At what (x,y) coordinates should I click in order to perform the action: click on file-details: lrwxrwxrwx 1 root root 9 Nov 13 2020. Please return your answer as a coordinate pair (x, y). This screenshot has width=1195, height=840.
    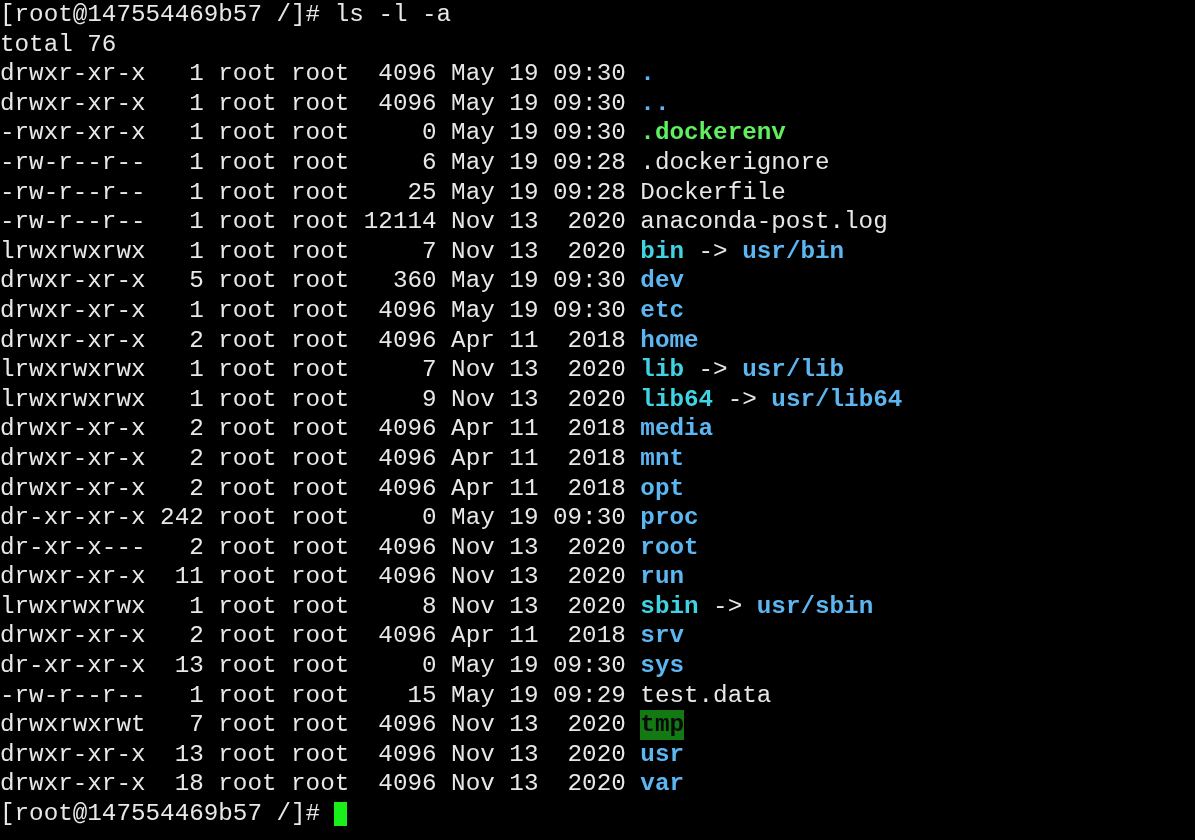
    Looking at the image, I should click on (313, 399).